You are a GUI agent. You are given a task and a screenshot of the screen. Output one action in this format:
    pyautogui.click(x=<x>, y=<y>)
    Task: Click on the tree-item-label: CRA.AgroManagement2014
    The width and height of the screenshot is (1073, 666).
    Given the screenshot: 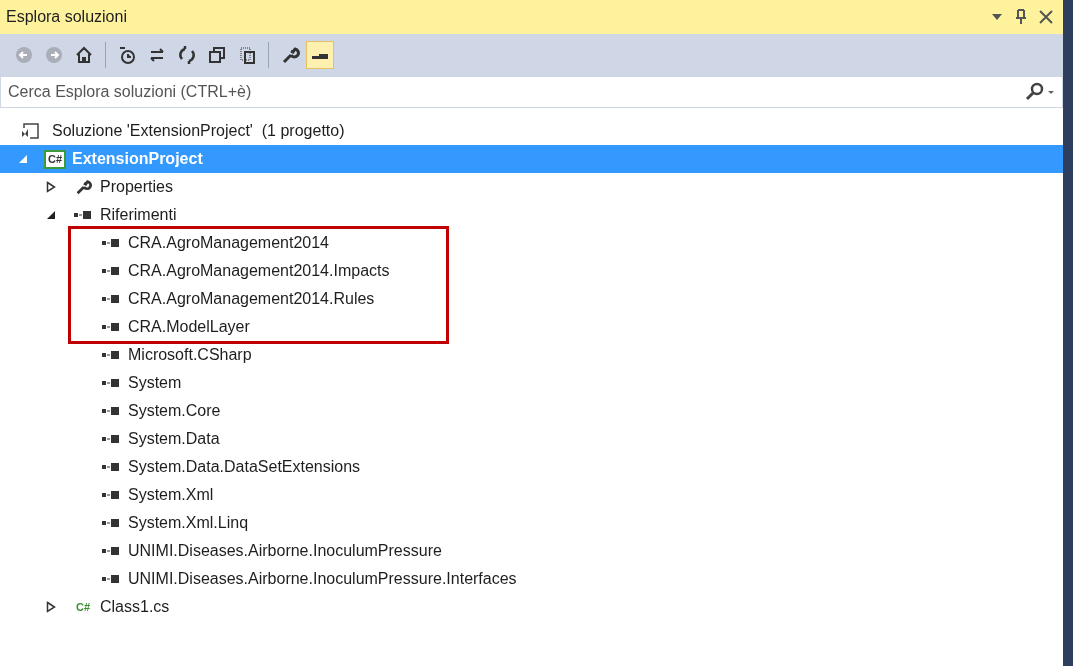 What is the action you would take?
    pyautogui.click(x=228, y=243)
    